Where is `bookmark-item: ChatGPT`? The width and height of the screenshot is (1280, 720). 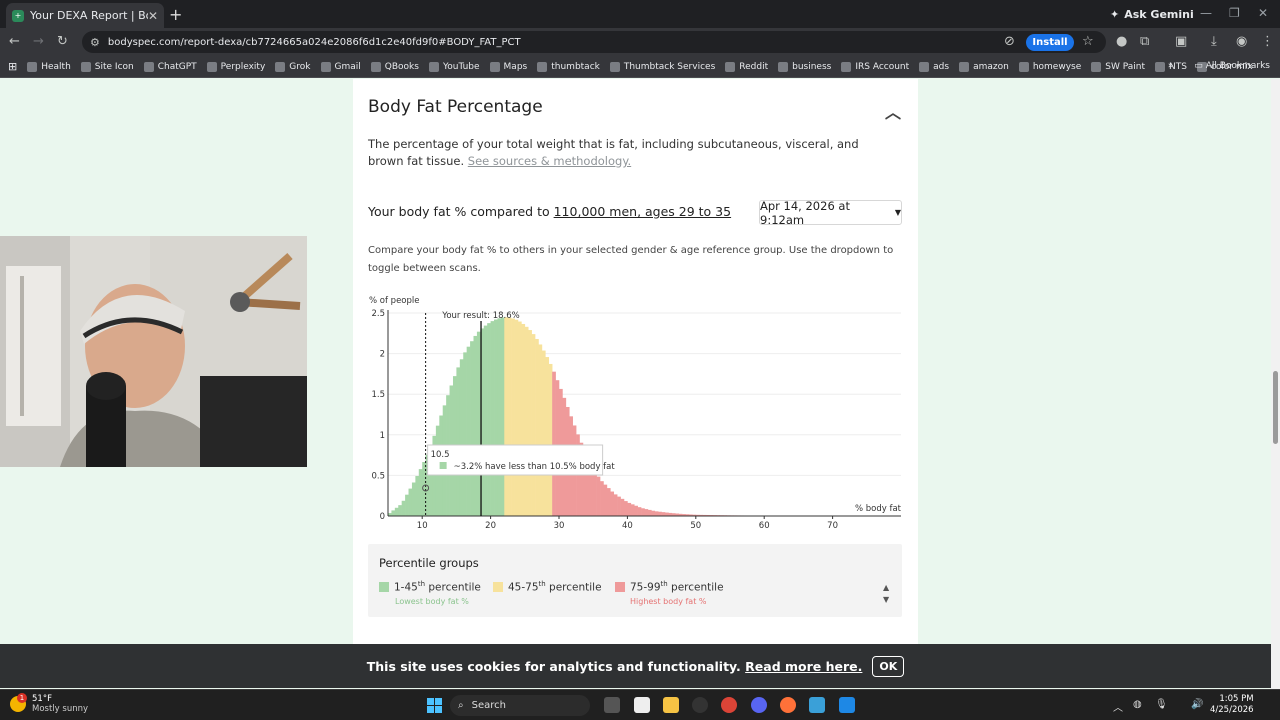
bookmark-item: ChatGPT is located at coordinates (170, 66).